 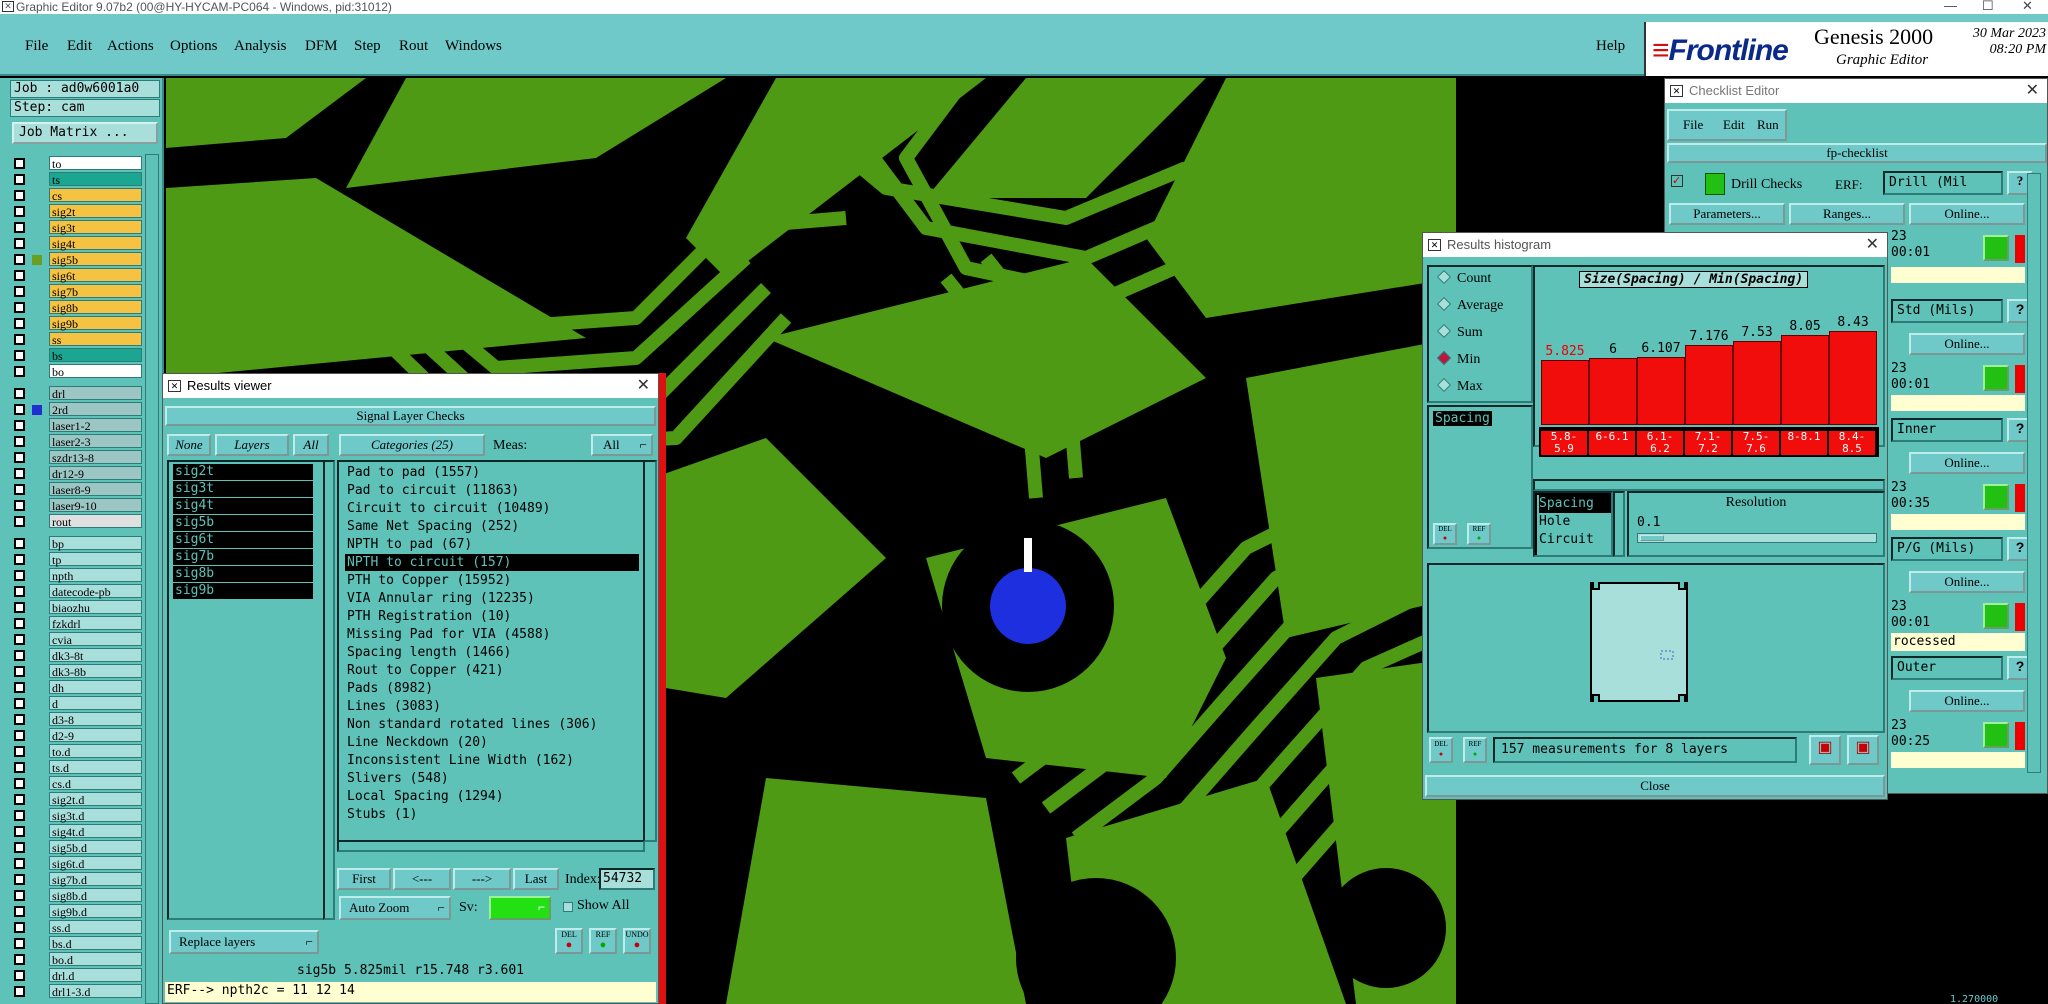 What do you see at coordinates (413, 46) in the screenshot?
I see `menu-rout: Rout` at bounding box center [413, 46].